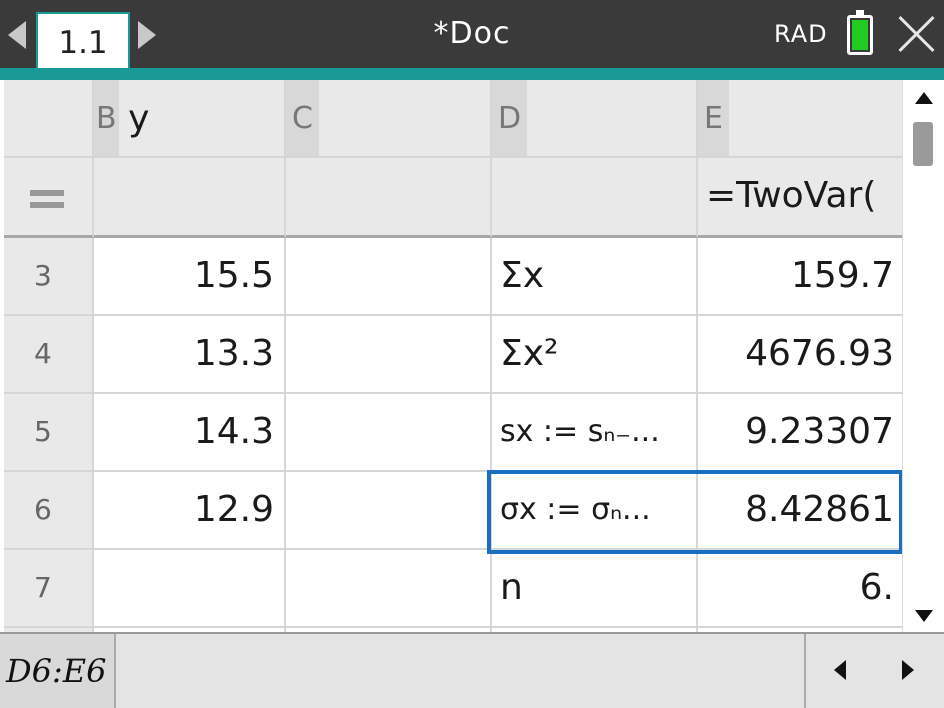  I want to click on cell-e3: 159.7, so click(800, 277).